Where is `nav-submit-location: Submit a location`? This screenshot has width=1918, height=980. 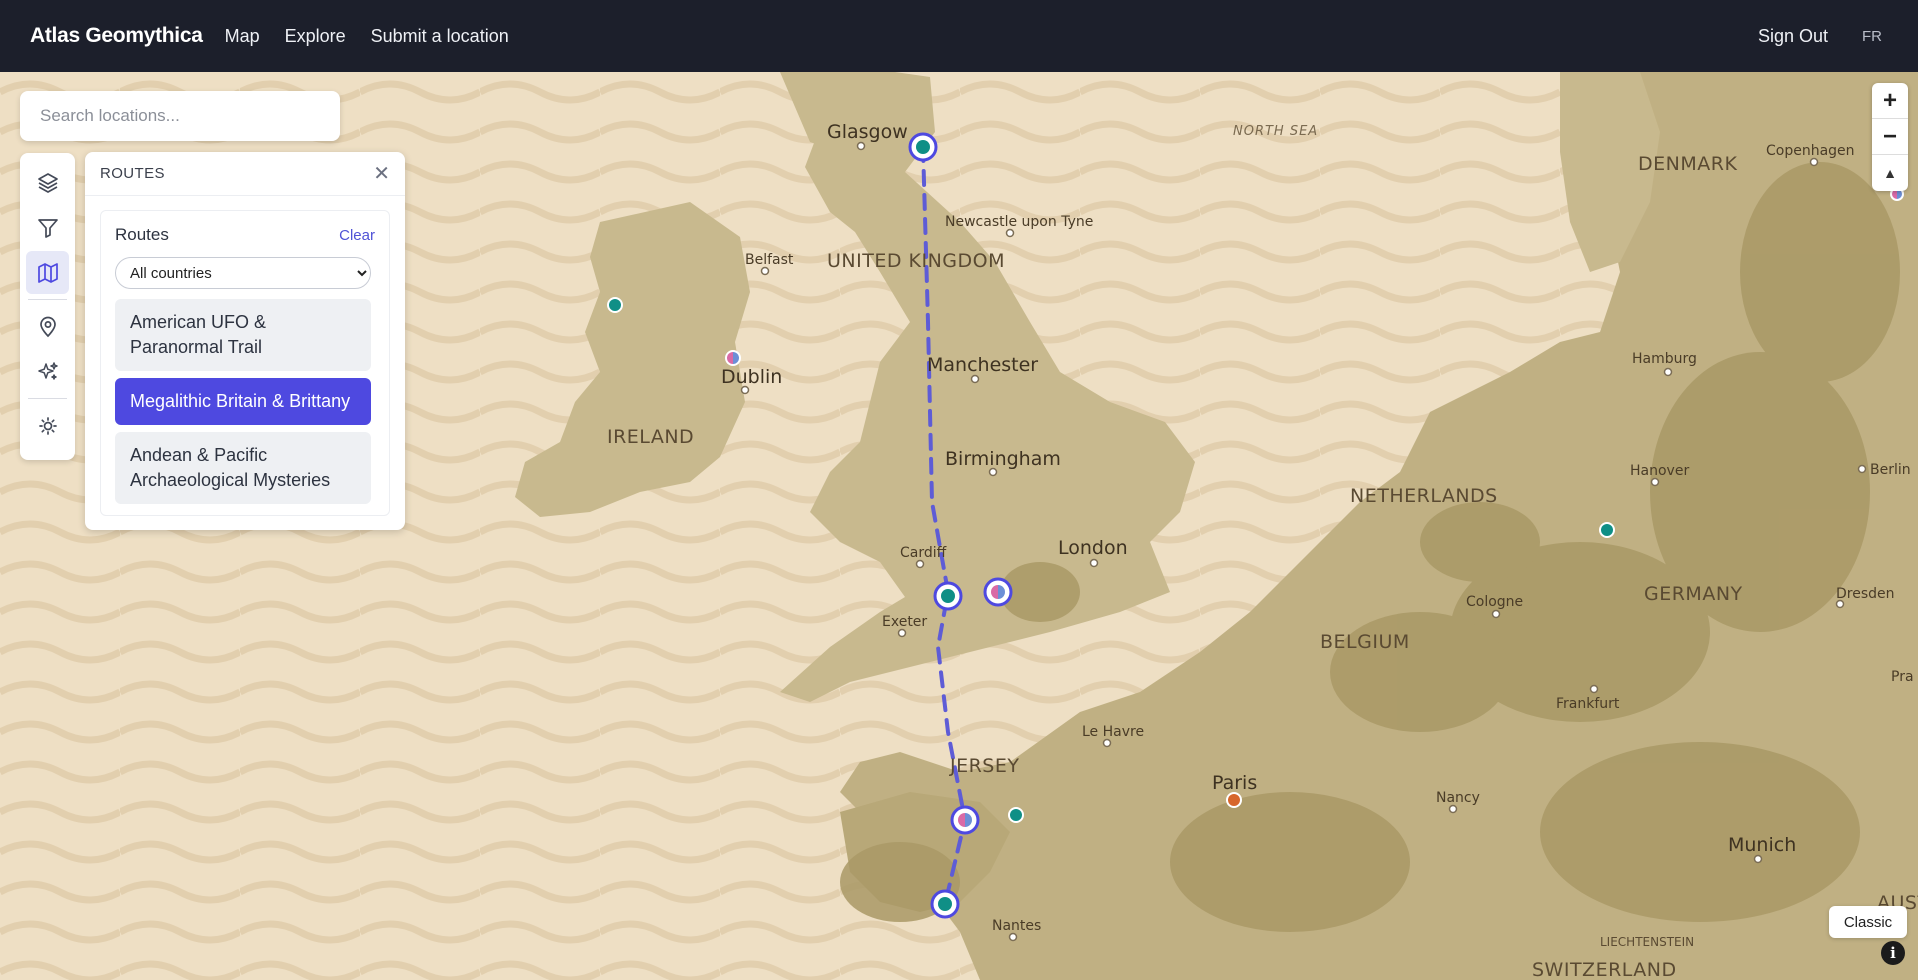 nav-submit-location: Submit a location is located at coordinates (440, 36).